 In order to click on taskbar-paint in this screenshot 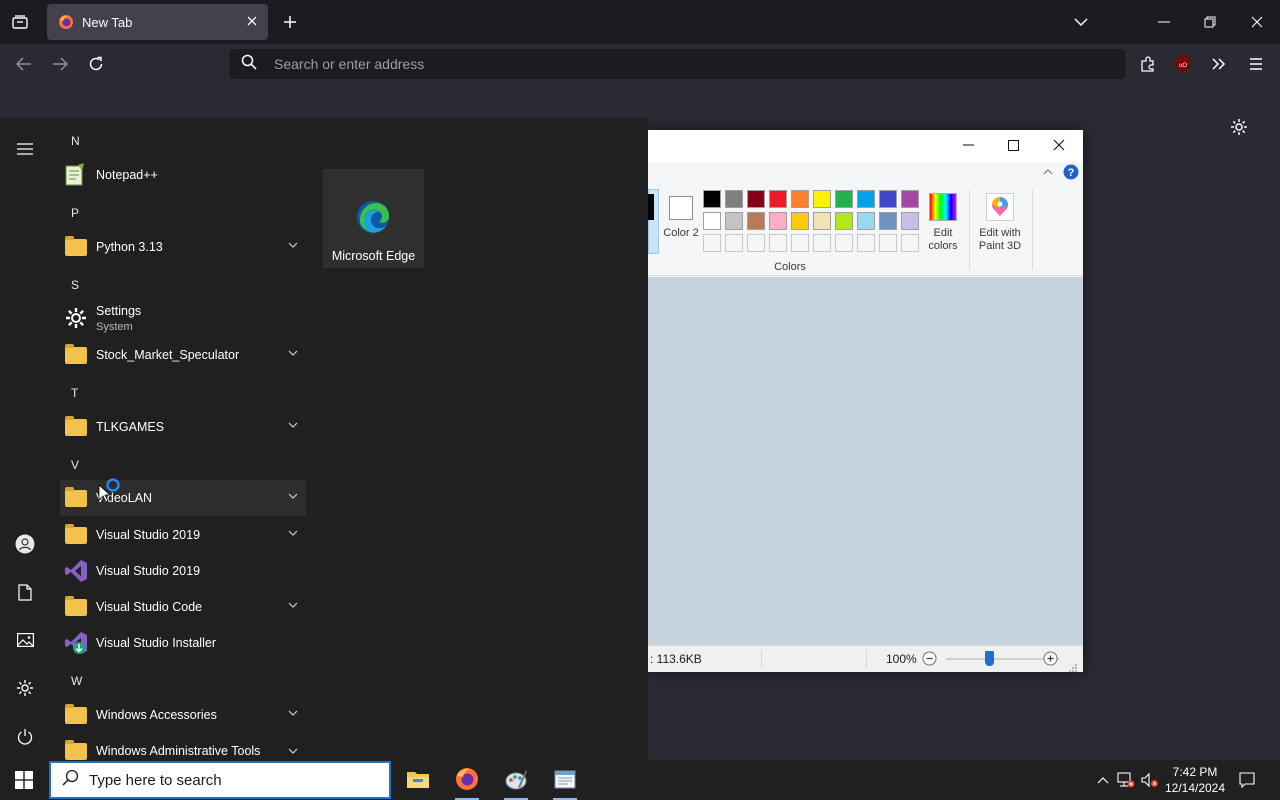, I will do `click(516, 781)`.